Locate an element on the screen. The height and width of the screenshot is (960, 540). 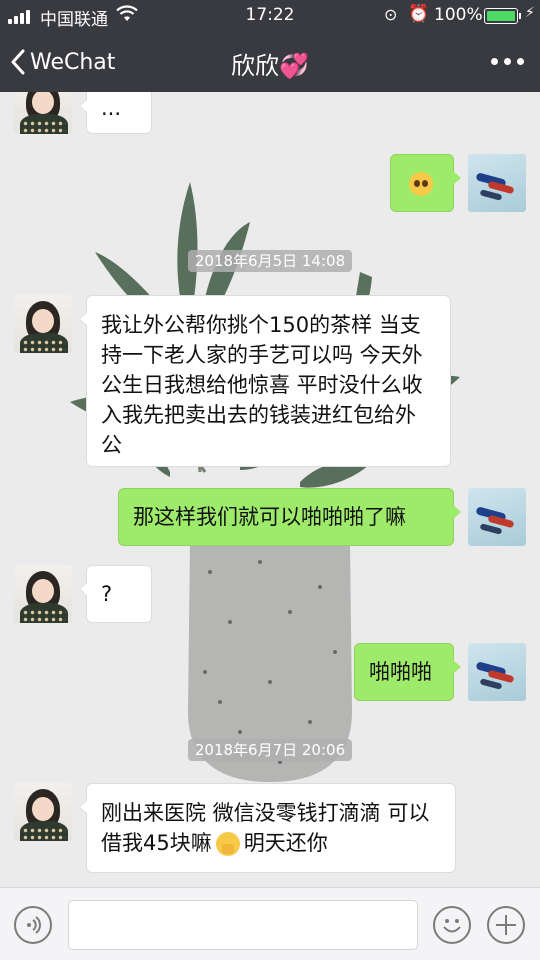
message-text: 明天还你 is located at coordinates (285, 843).